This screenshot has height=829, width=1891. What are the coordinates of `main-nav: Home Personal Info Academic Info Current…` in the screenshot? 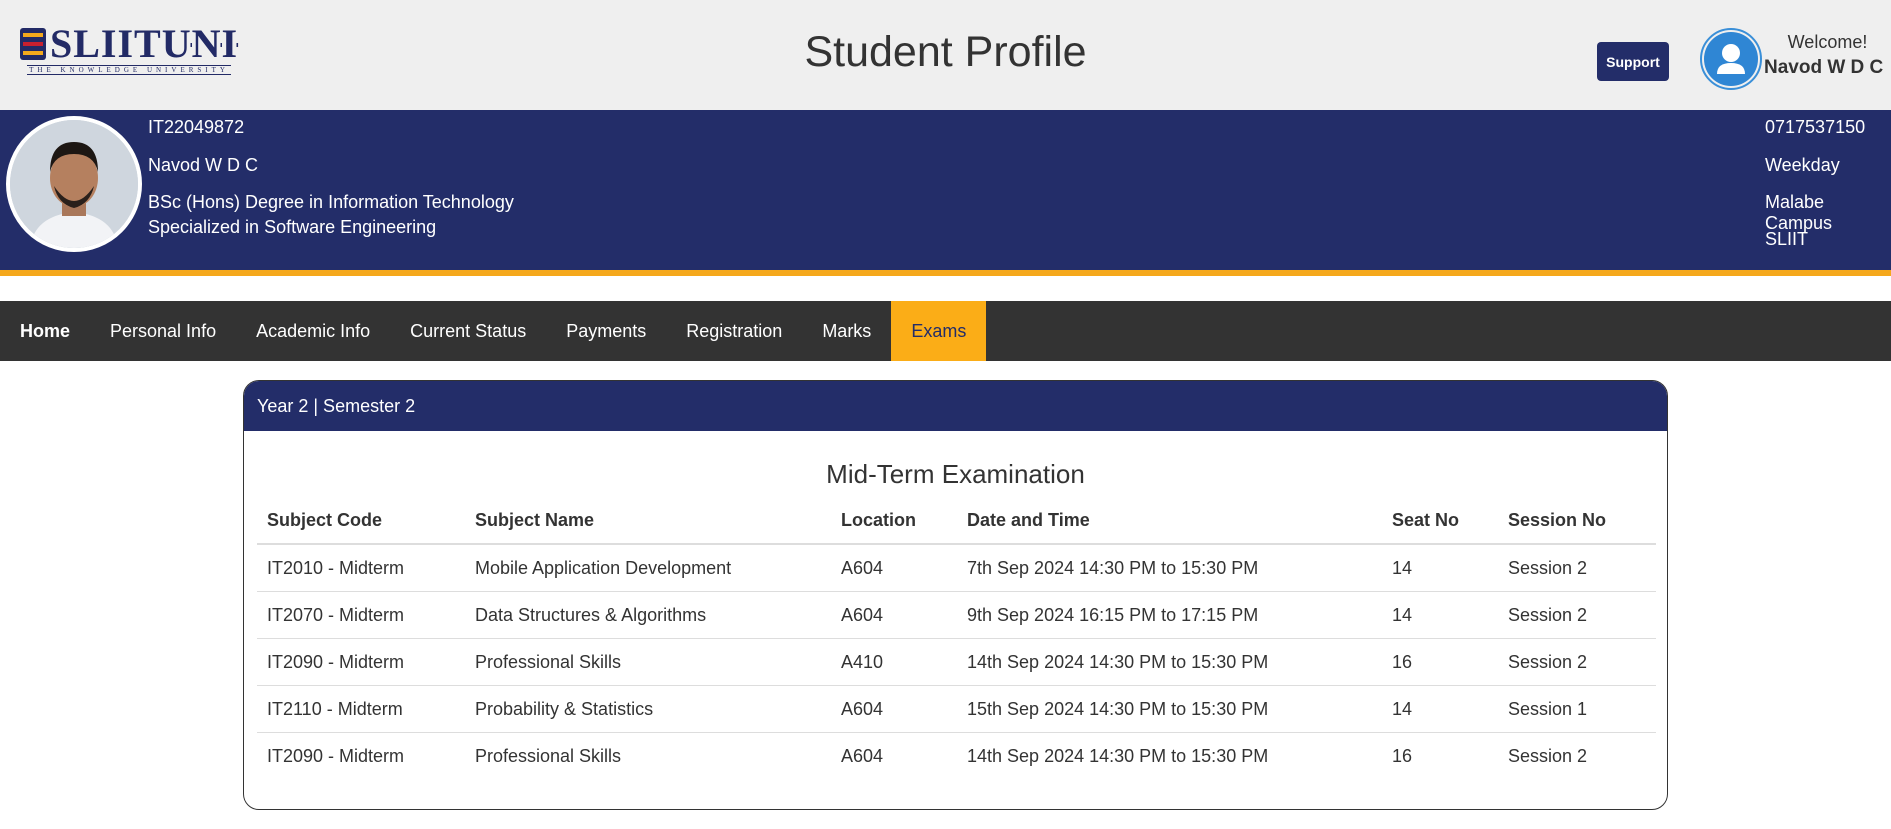 It's located at (945, 331).